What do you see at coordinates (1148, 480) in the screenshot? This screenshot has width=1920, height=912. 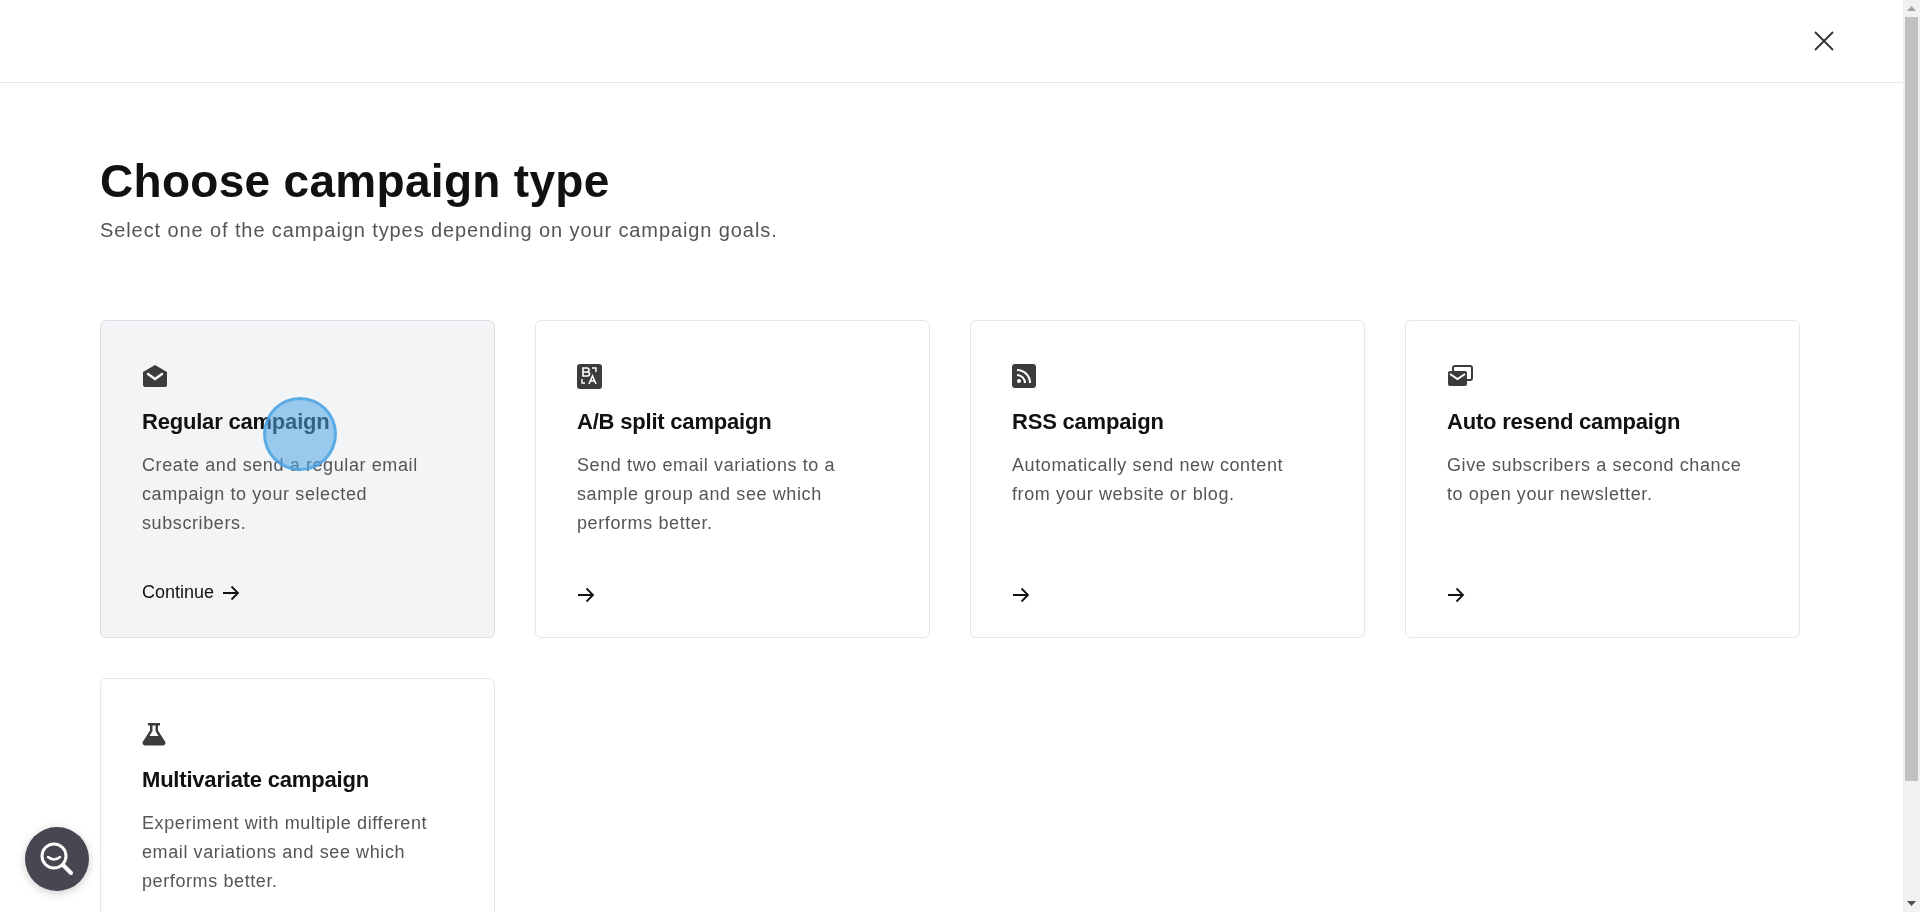 I see `card-description: Automatically send new content from your website or blog.` at bounding box center [1148, 480].